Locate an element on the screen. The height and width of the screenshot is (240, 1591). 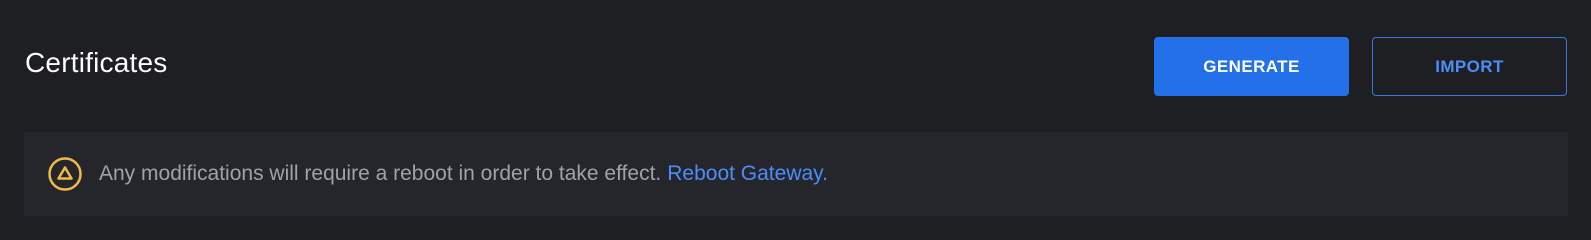
generate-button: GENERATE is located at coordinates (1251, 66).